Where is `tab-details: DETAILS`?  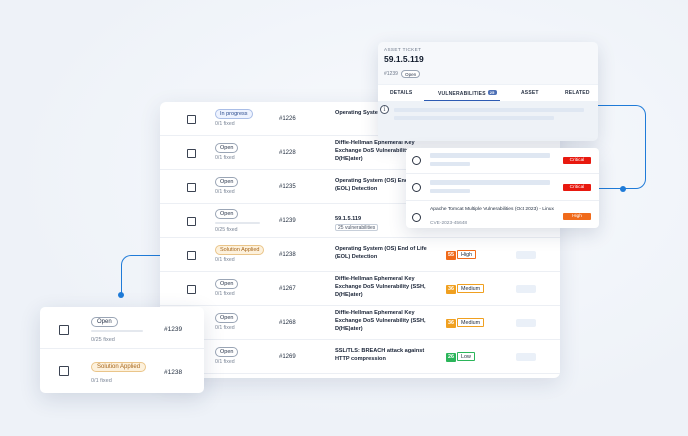 tab-details: DETAILS is located at coordinates (401, 93).